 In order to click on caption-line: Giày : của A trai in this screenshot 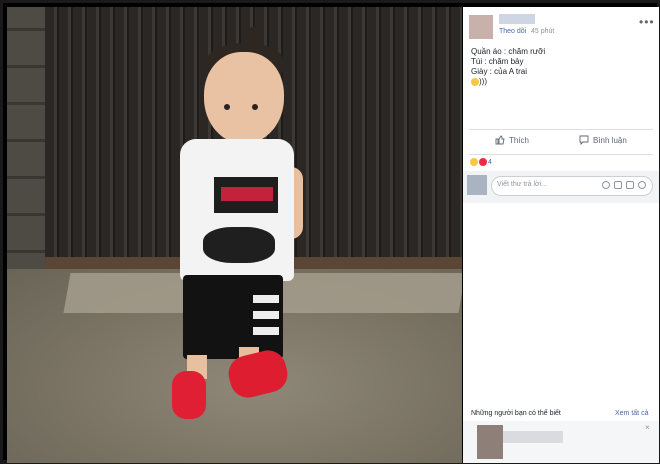, I will do `click(499, 71)`.